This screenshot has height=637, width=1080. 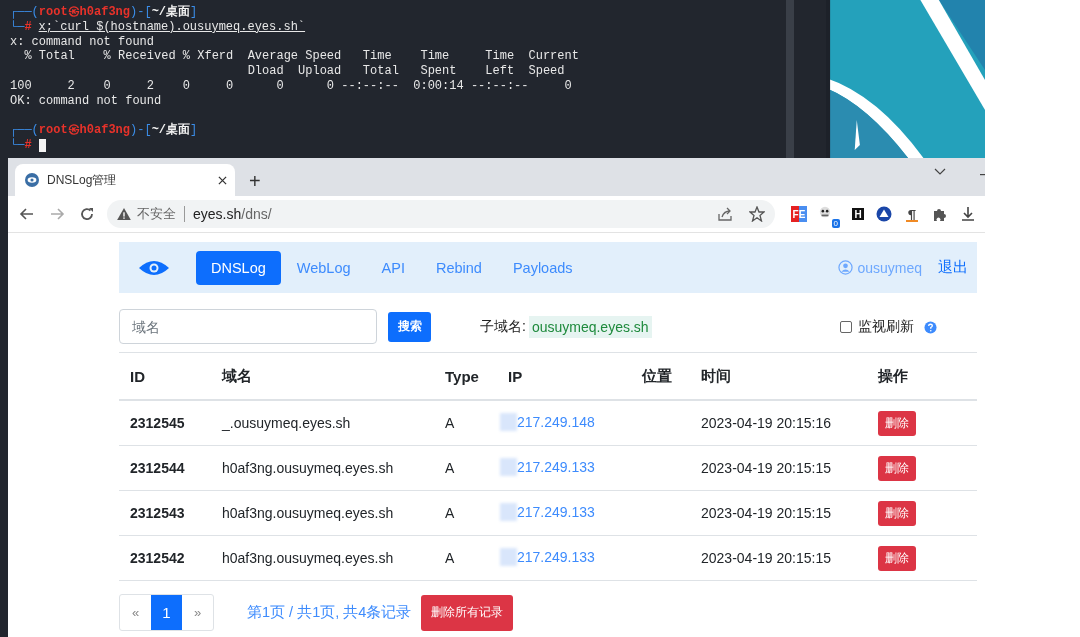 What do you see at coordinates (322, 423) in the screenshot?
I see `domain-cell: _.ousuymeq.eyes.sh` at bounding box center [322, 423].